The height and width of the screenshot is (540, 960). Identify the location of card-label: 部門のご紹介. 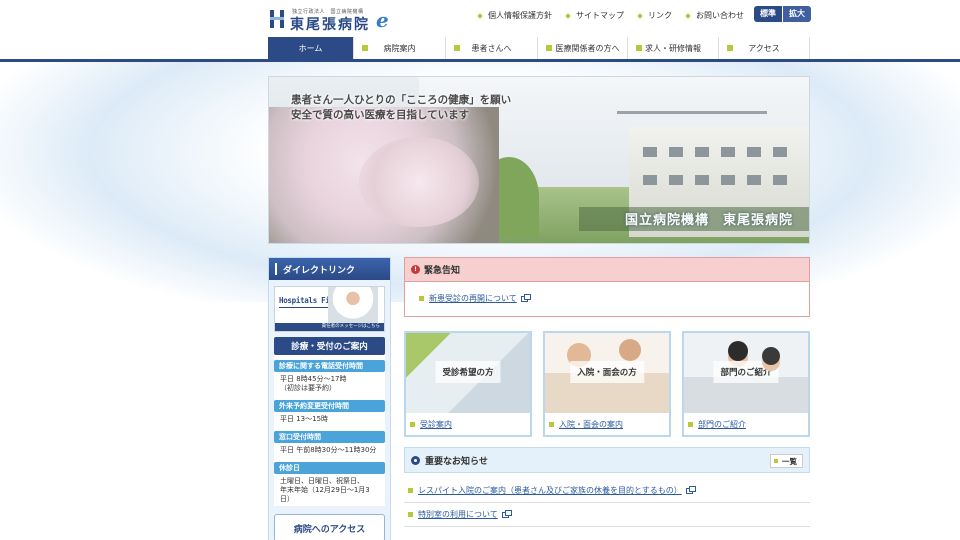
(746, 372).